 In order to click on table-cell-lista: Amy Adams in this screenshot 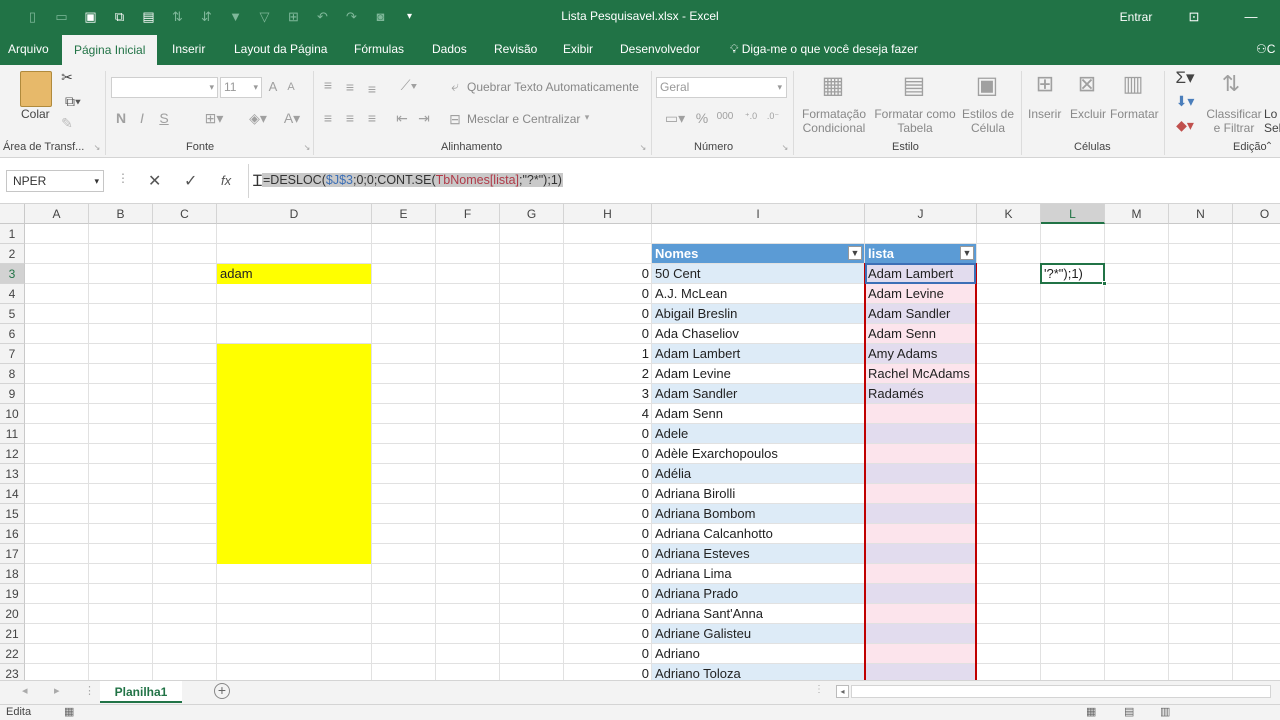, I will do `click(920, 353)`.